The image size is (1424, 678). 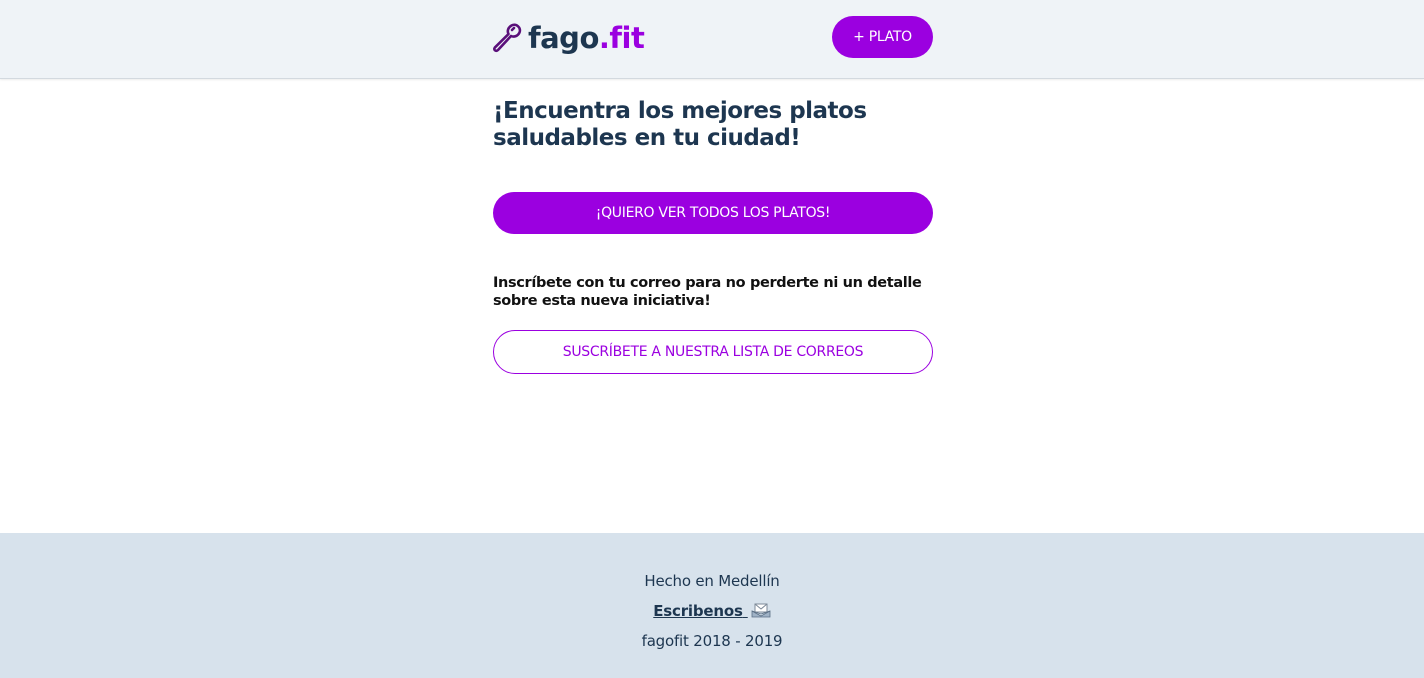 What do you see at coordinates (698, 611) in the screenshot?
I see `contact-link-label: Escribenos` at bounding box center [698, 611].